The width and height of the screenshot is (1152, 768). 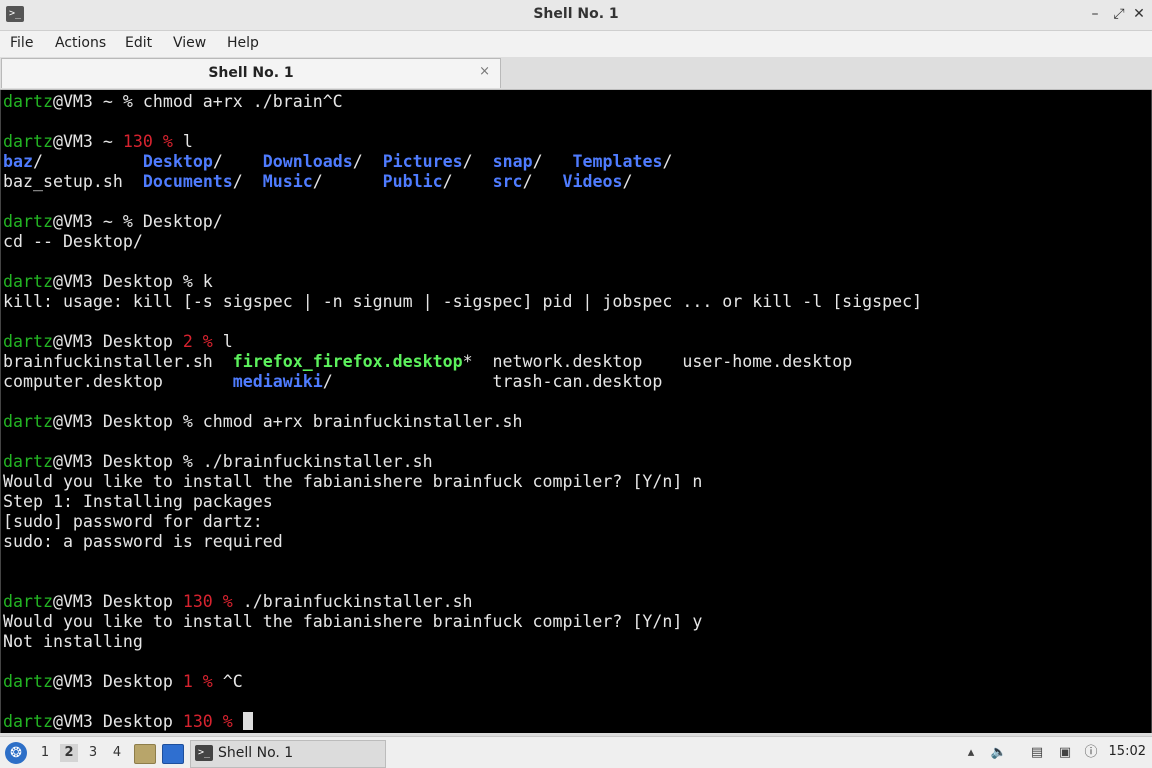 What do you see at coordinates (143, 541) in the screenshot?
I see `terminal-text: sudo: a password is required` at bounding box center [143, 541].